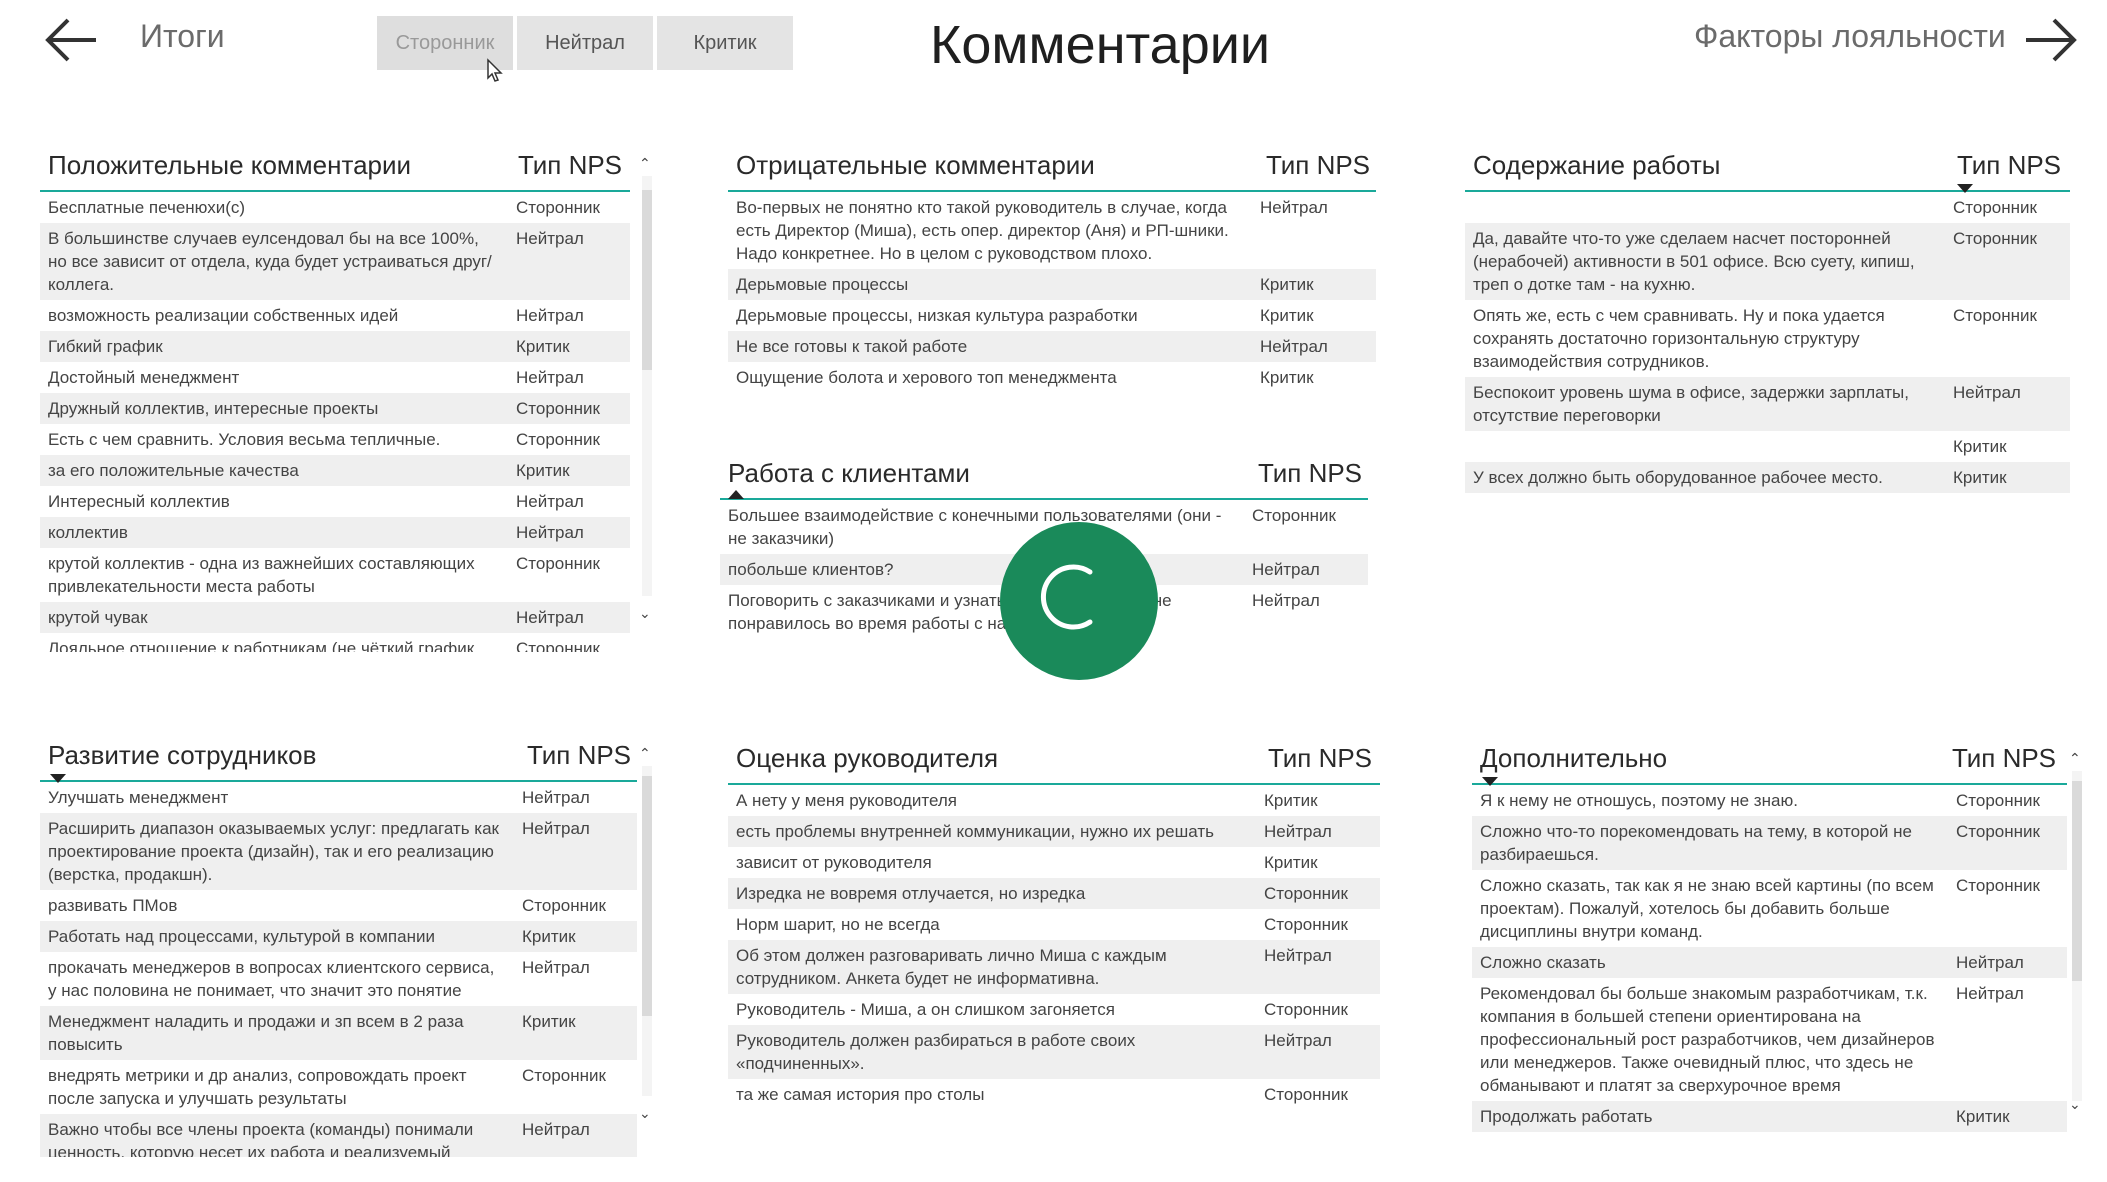 The image size is (2107, 1182). I want to click on table-row: Не все готовы к такой работе Нейтрал, so click(1052, 346).